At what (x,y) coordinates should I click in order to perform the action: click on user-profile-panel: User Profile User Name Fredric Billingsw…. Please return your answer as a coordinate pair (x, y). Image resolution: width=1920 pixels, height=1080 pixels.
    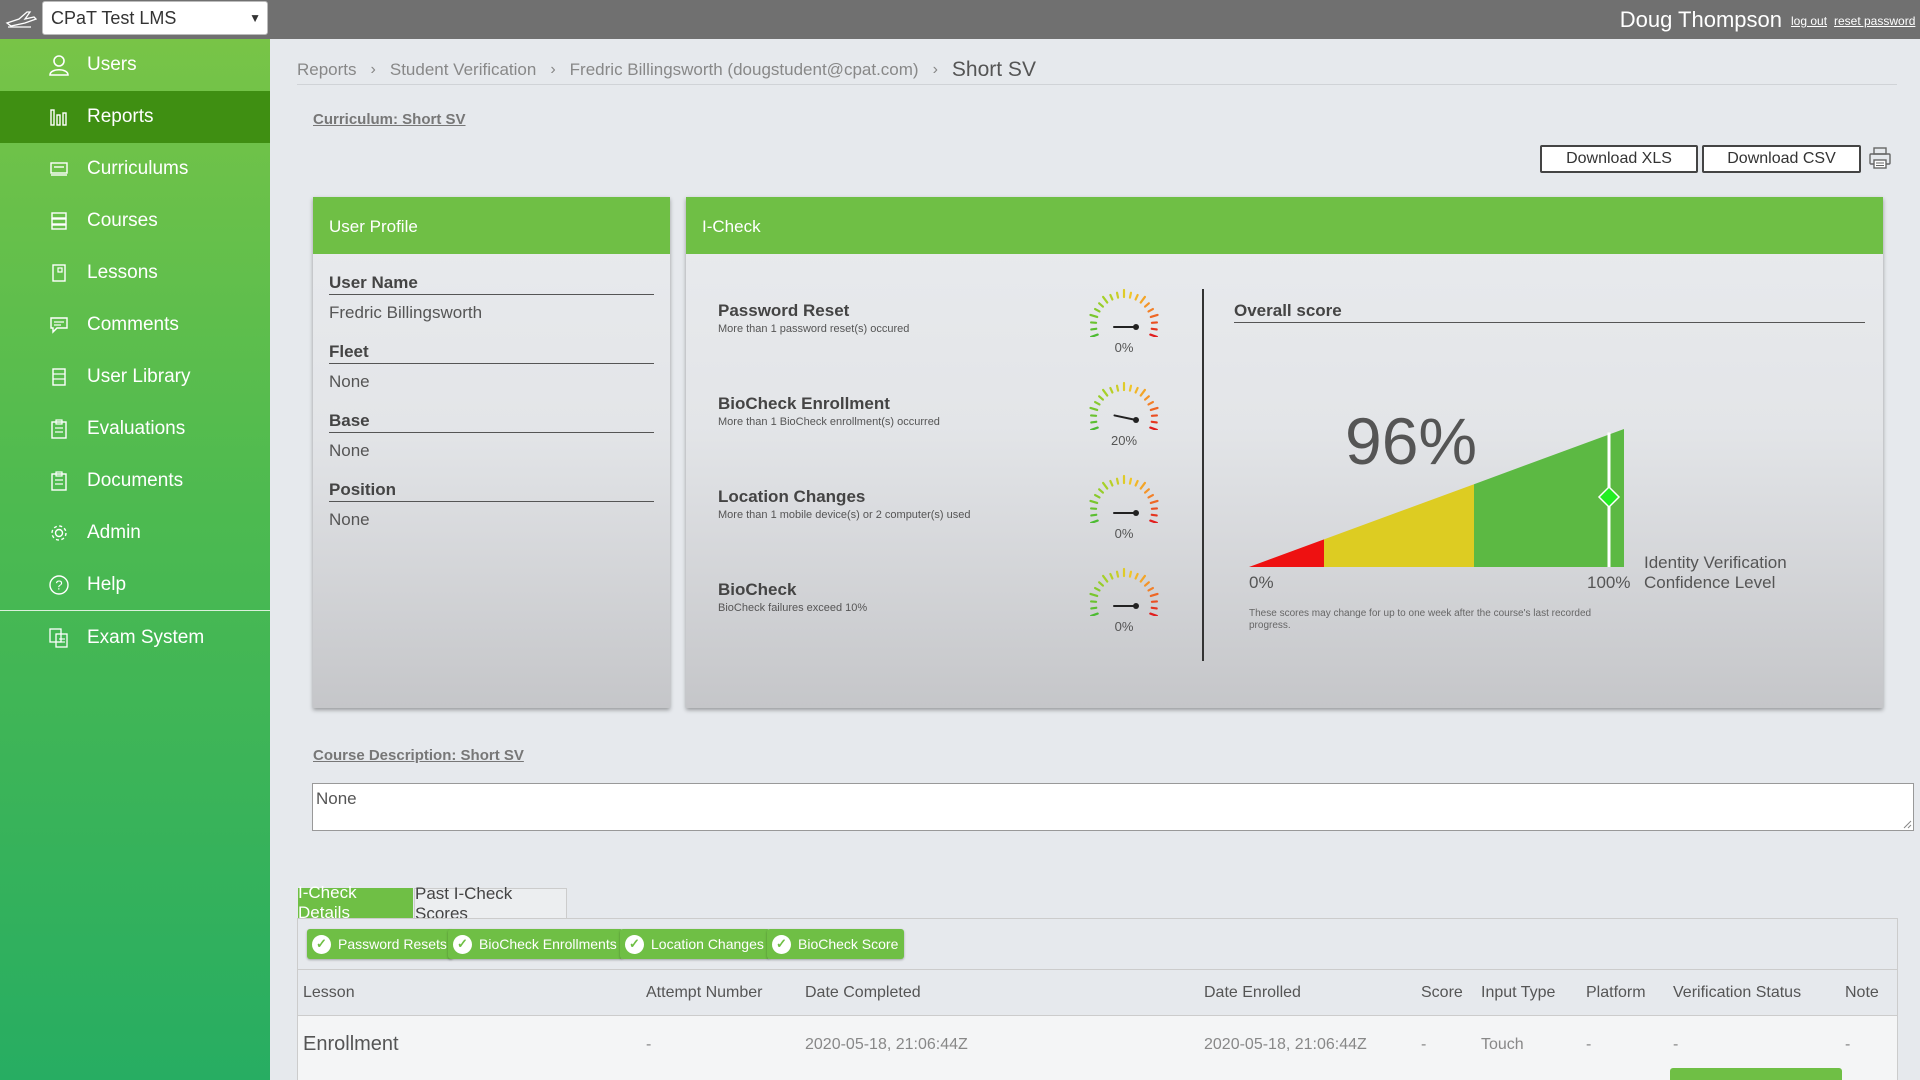
    Looking at the image, I should click on (491, 452).